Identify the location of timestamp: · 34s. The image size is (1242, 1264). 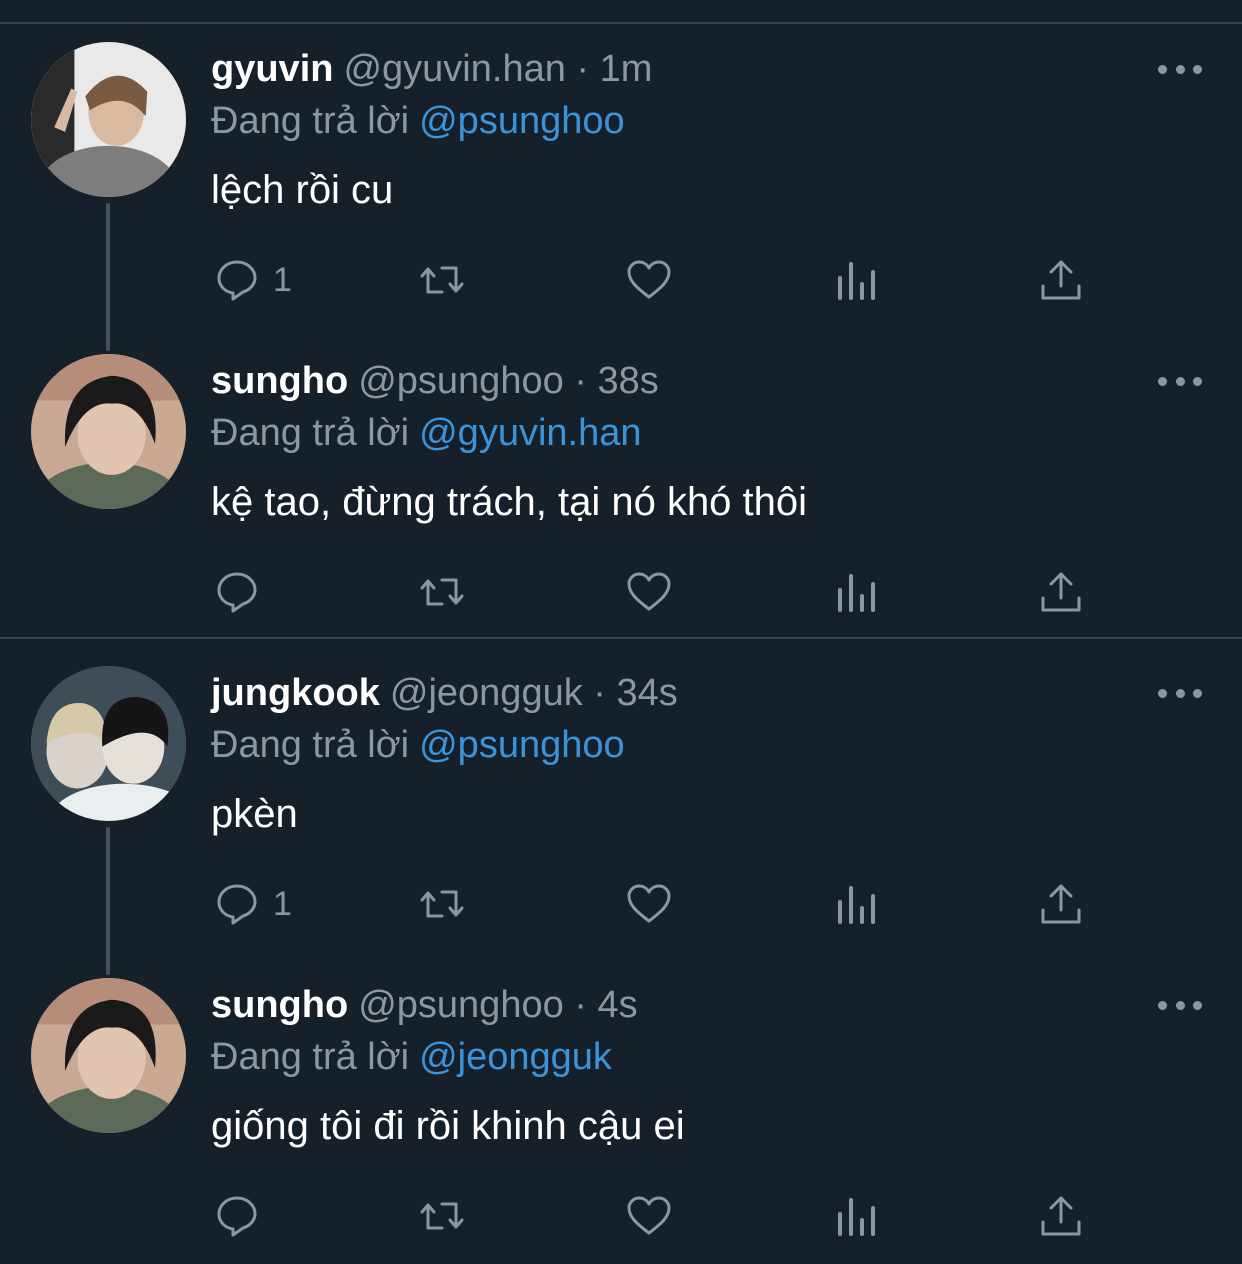
(635, 693).